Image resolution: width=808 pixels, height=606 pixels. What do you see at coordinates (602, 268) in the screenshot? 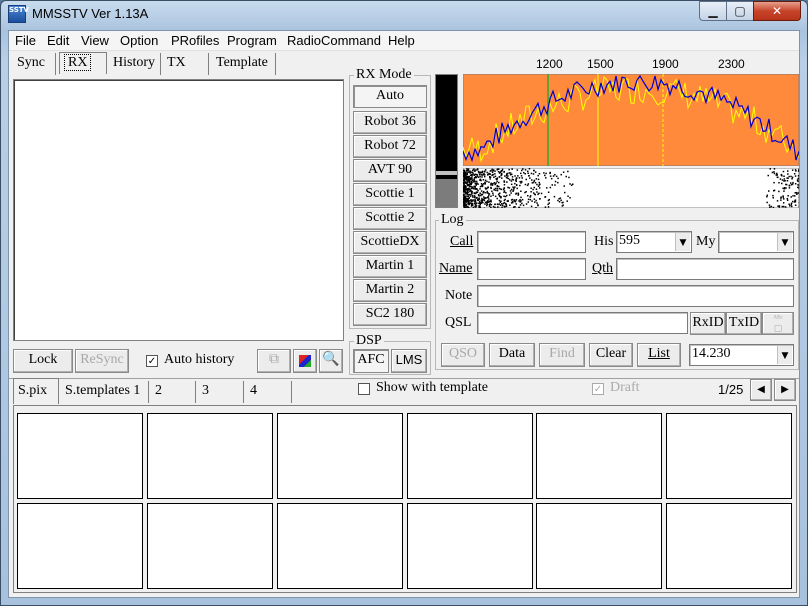
I see `qth-label: Qth` at bounding box center [602, 268].